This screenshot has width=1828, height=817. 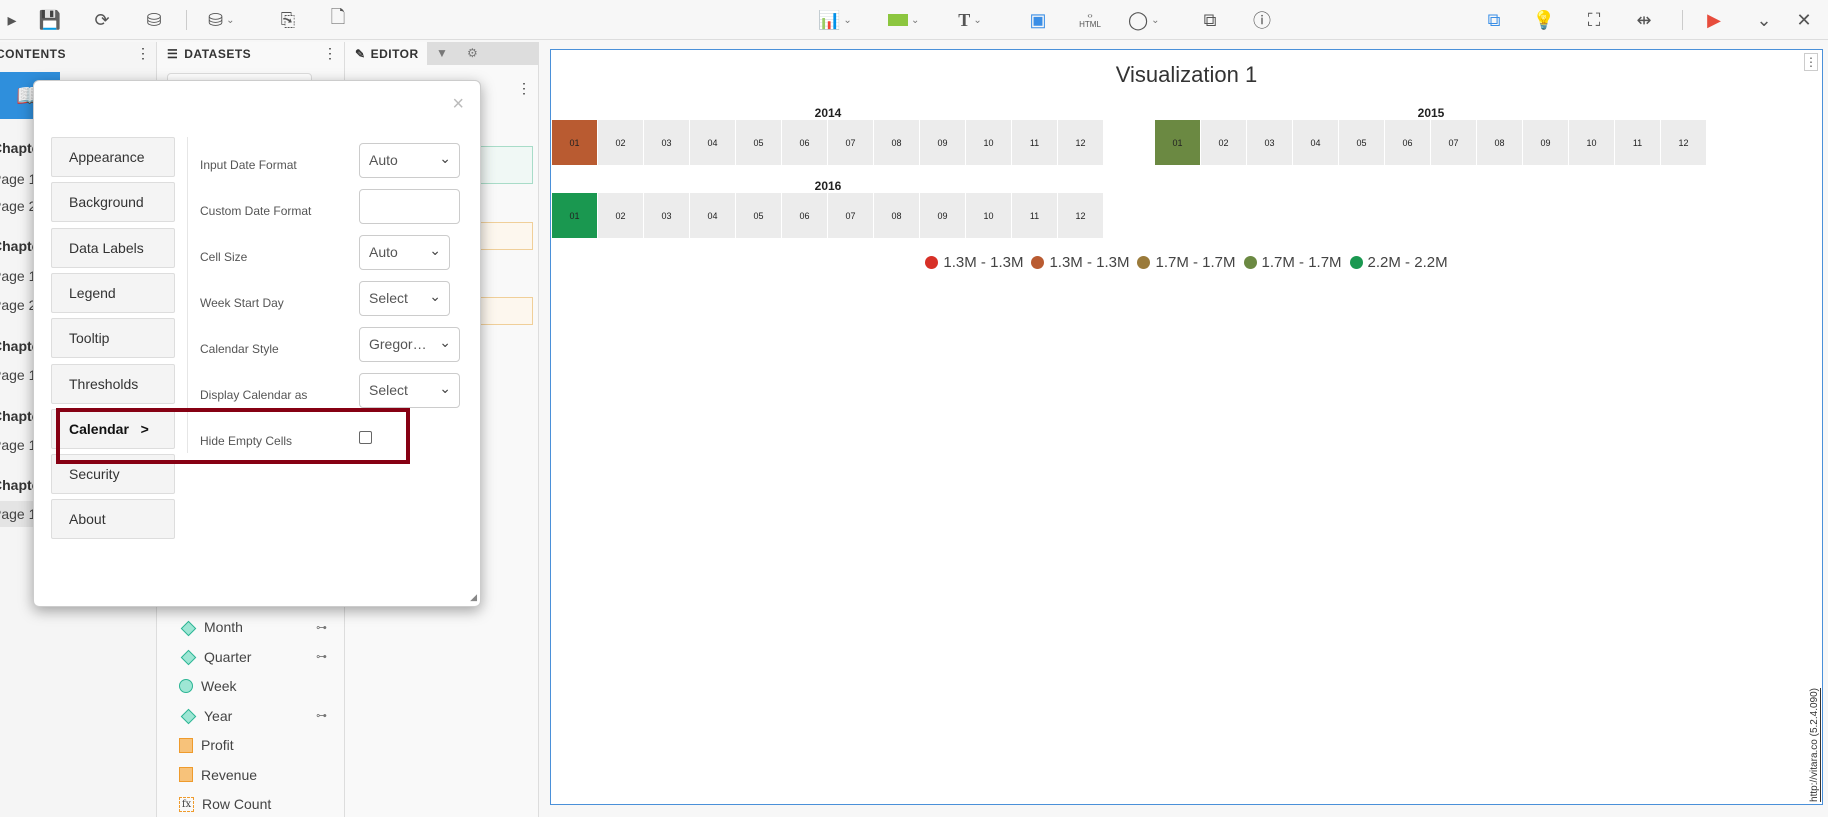 What do you see at coordinates (259, 804) in the screenshot?
I see `dataset-field: fx Row Count` at bounding box center [259, 804].